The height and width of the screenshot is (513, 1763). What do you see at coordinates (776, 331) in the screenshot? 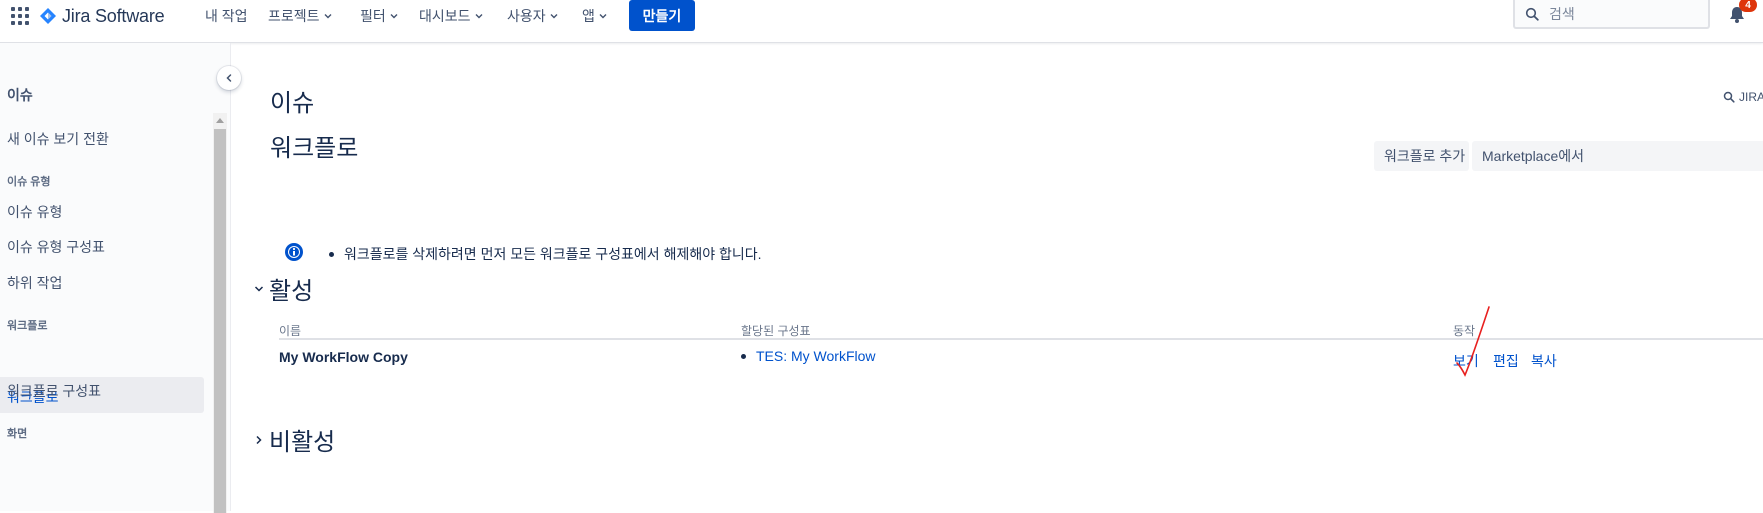
I see `column-header-assigned-schemes: 할당된 구성표` at bounding box center [776, 331].